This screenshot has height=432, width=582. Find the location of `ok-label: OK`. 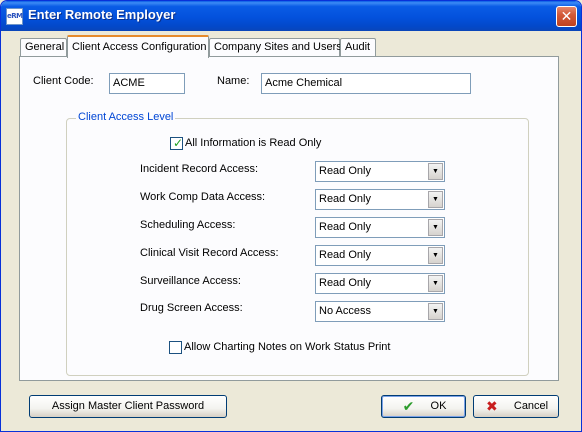

ok-label: OK is located at coordinates (438, 406).